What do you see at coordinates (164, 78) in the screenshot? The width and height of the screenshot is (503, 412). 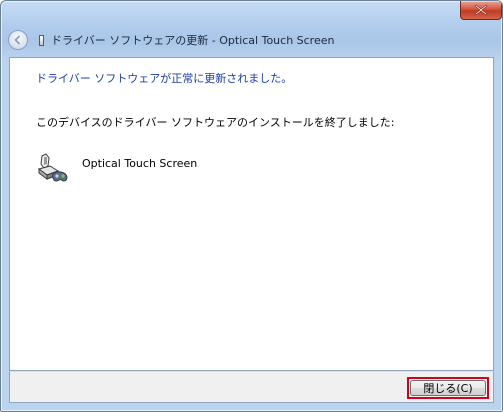 I see `success-message: ドライバー ソフトウェアが正常に更新されました。` at bounding box center [164, 78].